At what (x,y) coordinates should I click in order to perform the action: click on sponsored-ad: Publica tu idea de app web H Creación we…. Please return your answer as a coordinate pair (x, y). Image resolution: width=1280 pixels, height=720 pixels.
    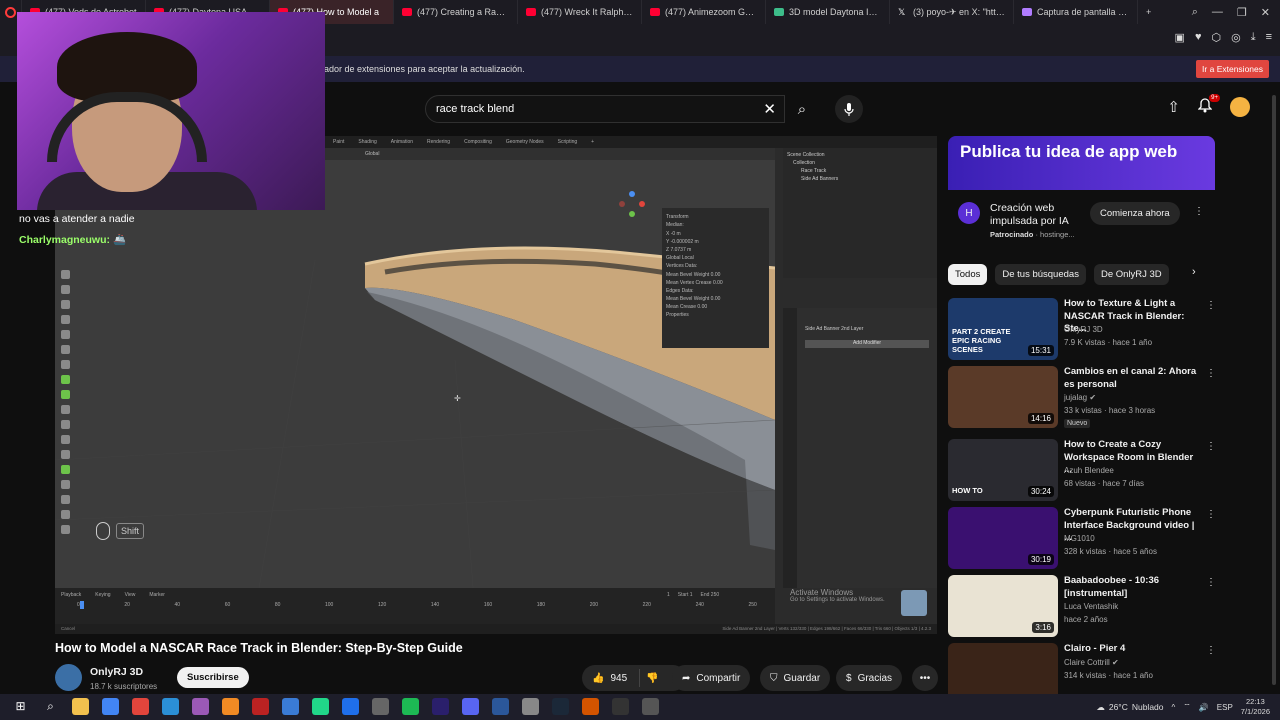
    Looking at the image, I should click on (1081, 195).